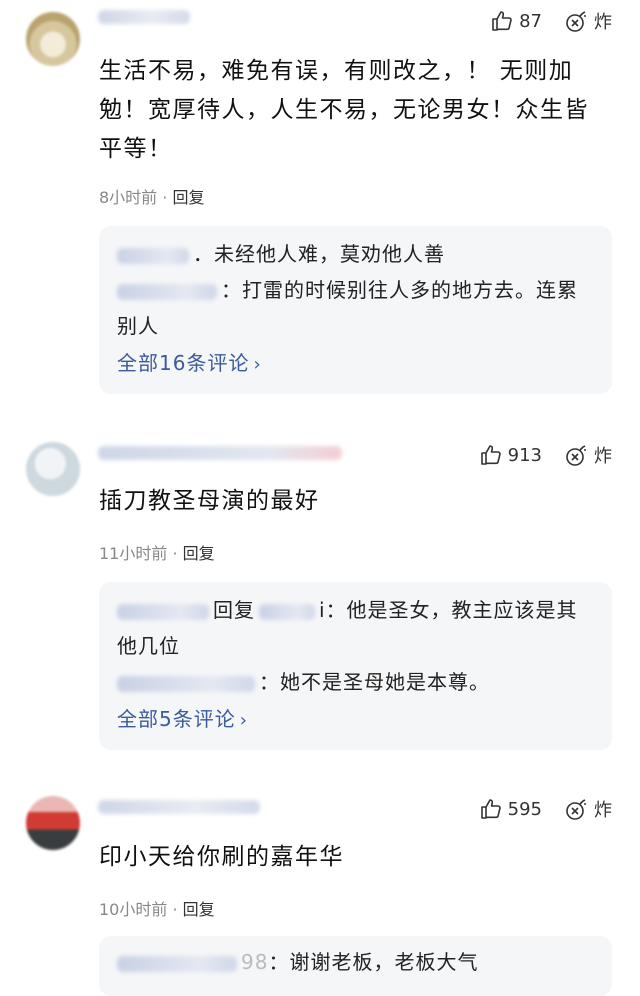 Image resolution: width=640 pixels, height=996 pixels. What do you see at coordinates (133, 909) in the screenshot?
I see `timestamp: 10小时前` at bounding box center [133, 909].